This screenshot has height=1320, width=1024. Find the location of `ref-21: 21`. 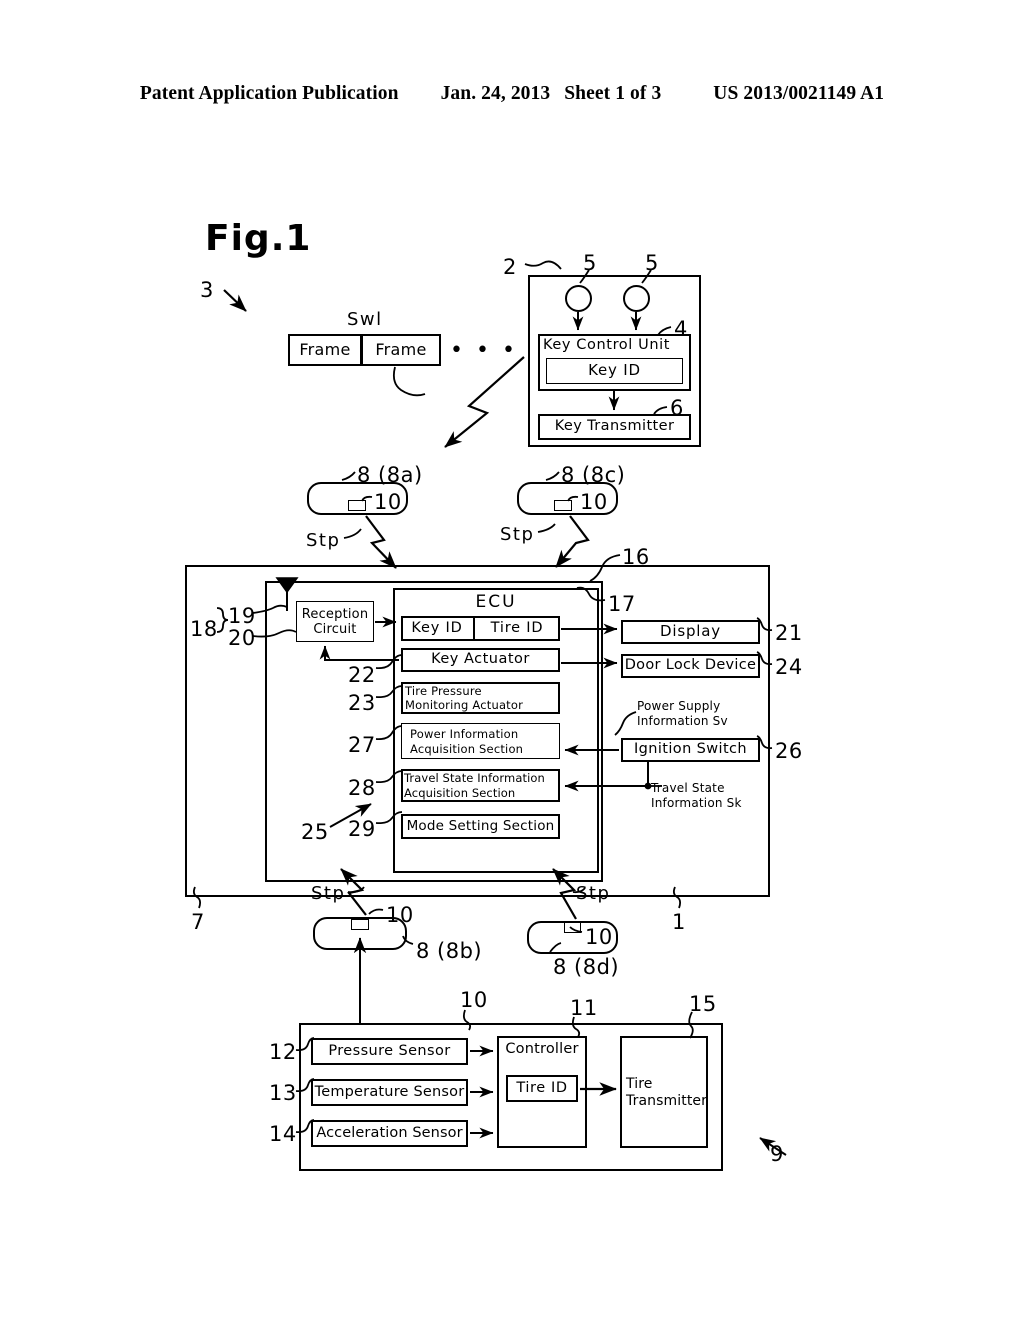

ref-21: 21 is located at coordinates (789, 633).